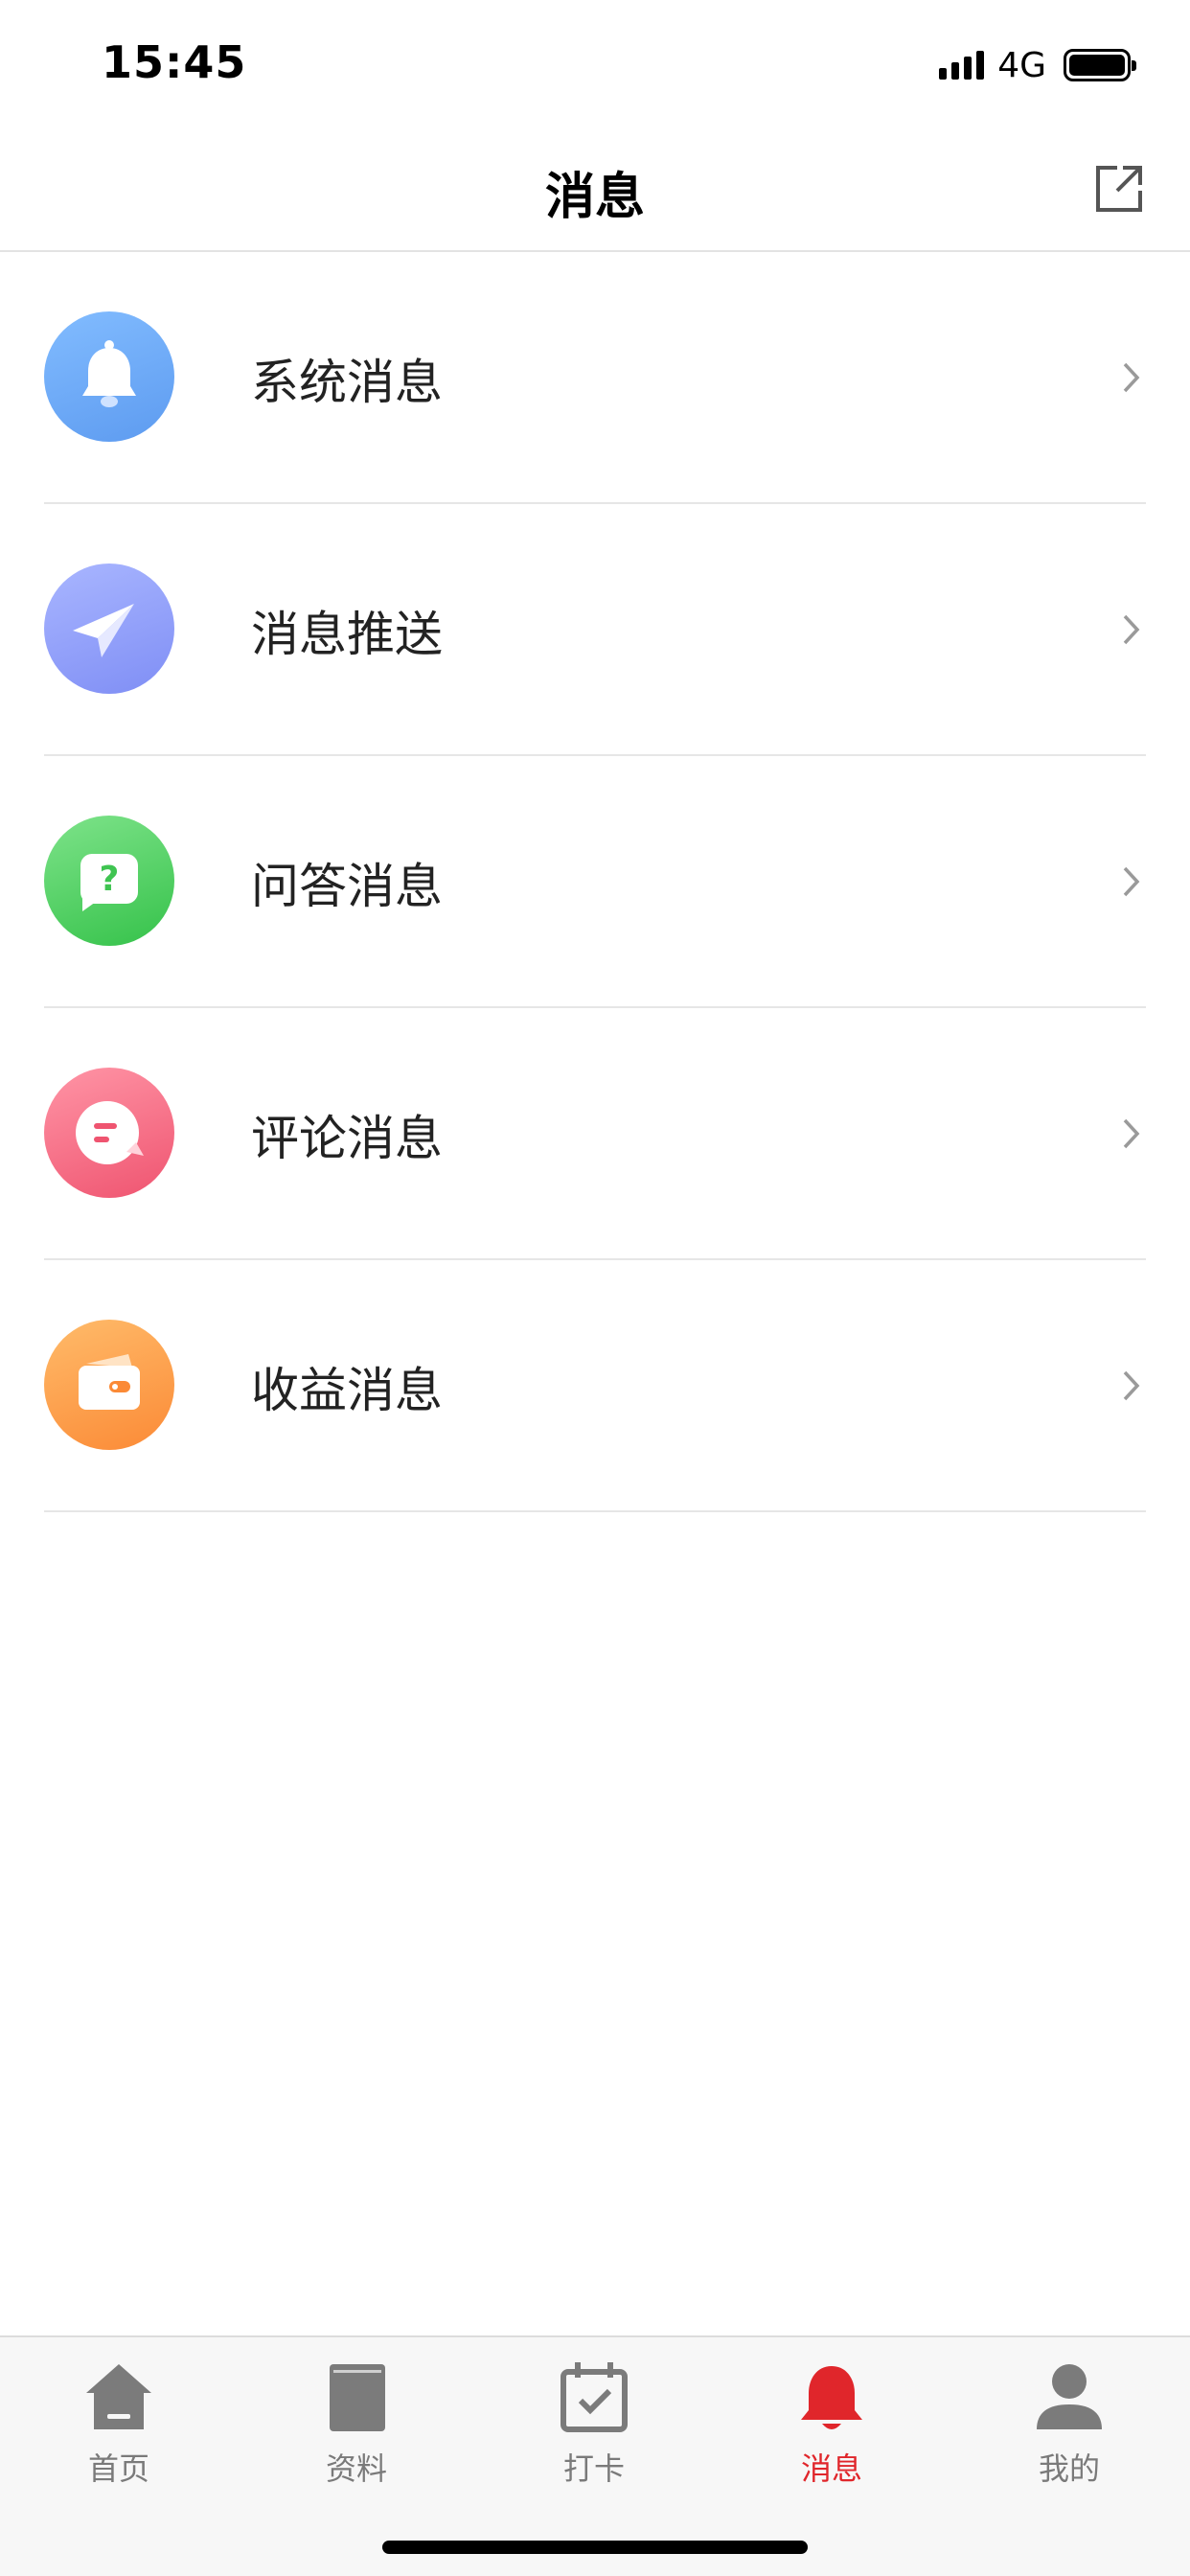 Image resolution: width=1190 pixels, height=2576 pixels. Describe the element at coordinates (347, 634) in the screenshot. I see `list-item-label: 消息推送` at that location.